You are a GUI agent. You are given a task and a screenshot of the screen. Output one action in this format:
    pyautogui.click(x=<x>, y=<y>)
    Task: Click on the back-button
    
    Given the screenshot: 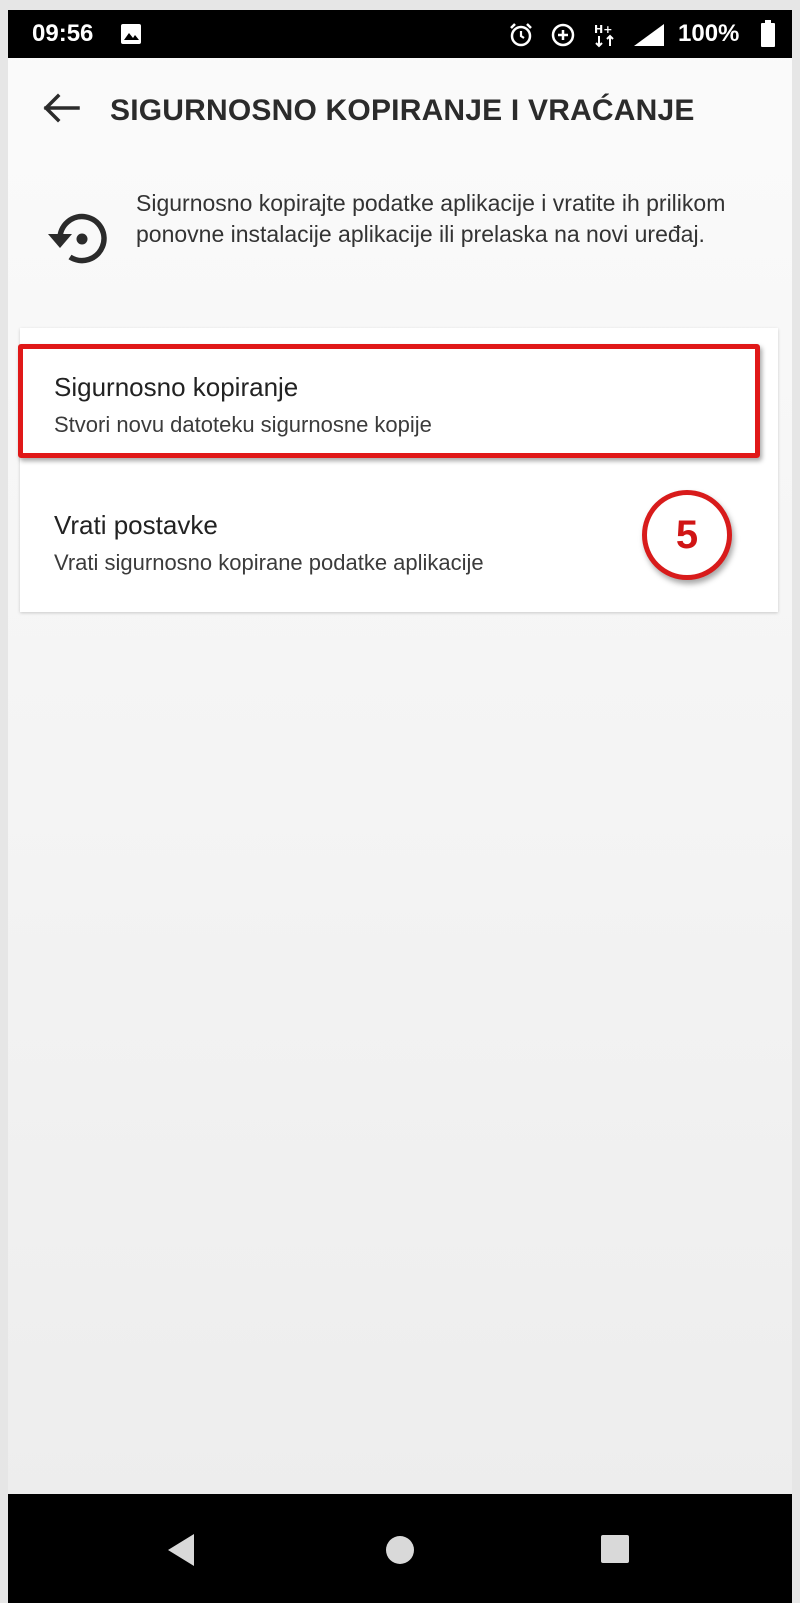 What is the action you would take?
    pyautogui.click(x=62, y=108)
    